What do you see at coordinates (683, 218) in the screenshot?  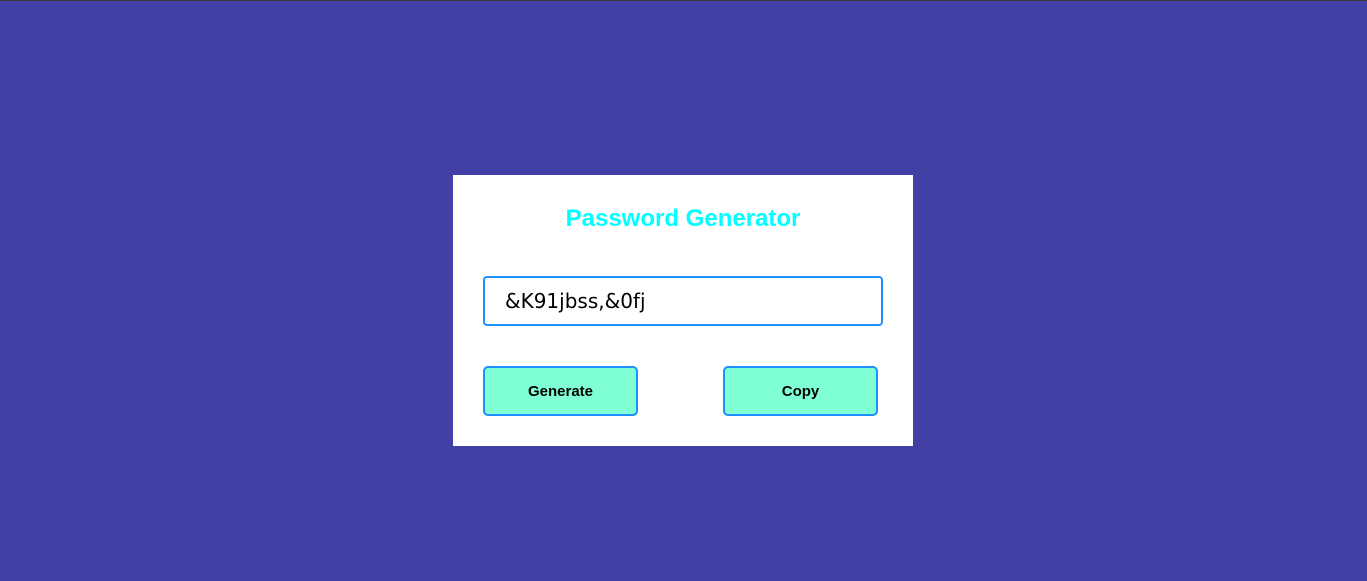 I see `card-title: Password Generator` at bounding box center [683, 218].